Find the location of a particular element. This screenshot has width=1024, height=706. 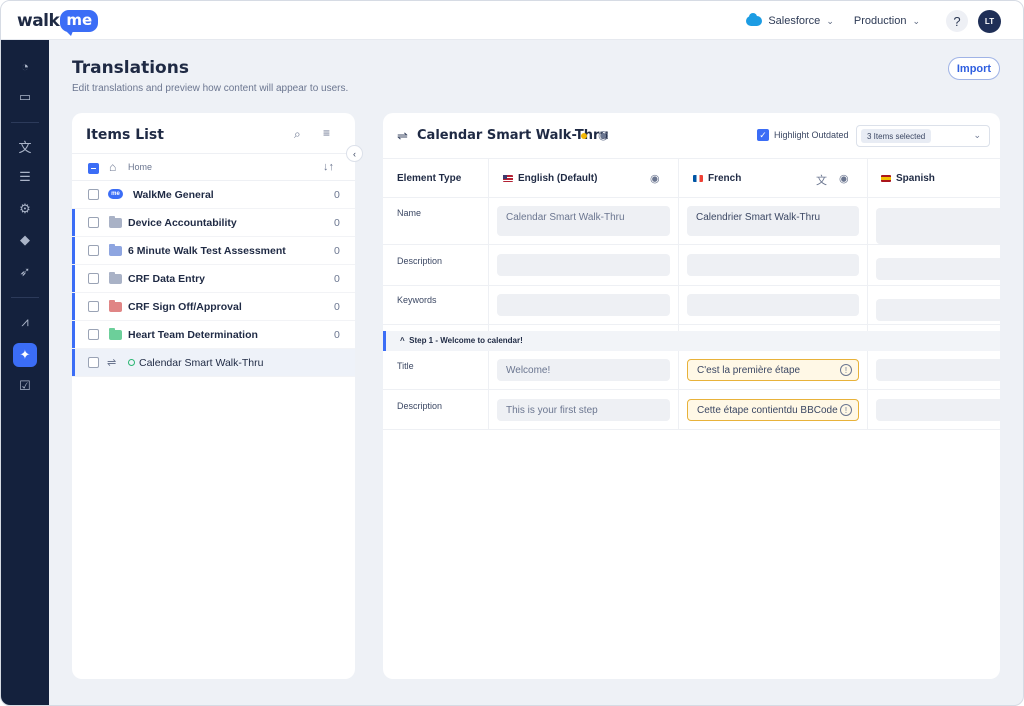

search-icon: ⌕ is located at coordinates (297, 134).